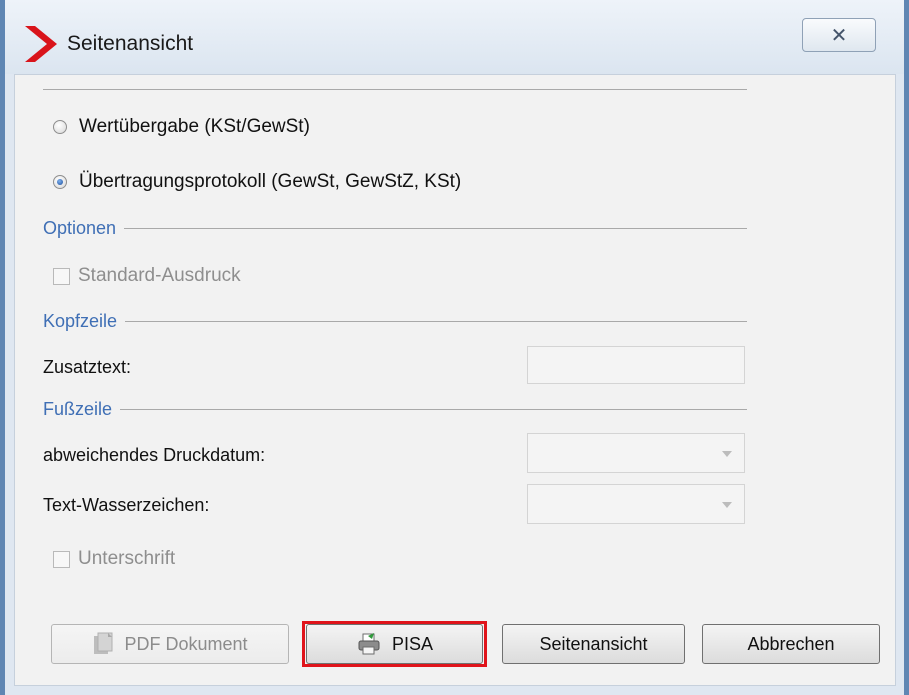  I want to click on red-chevron-logo-icon, so click(41, 44).